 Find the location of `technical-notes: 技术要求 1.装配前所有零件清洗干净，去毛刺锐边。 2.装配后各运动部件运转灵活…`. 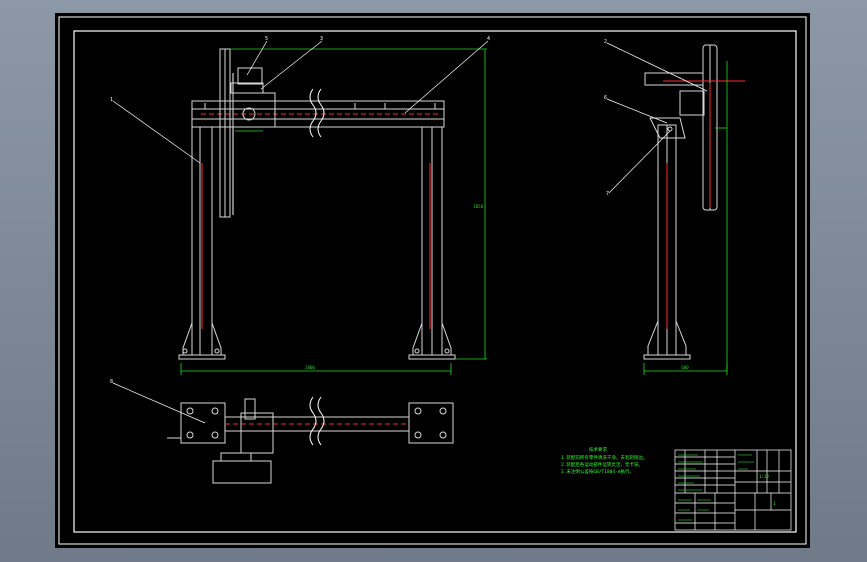

technical-notes: 技术要求 1.装配前所有零件清洗干净，去毛刺锐边。 2.装配后各运动部件运转灵活… is located at coordinates (604, 460).